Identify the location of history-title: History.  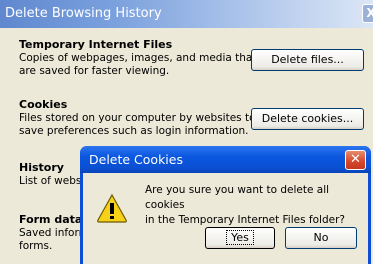
(41, 167).